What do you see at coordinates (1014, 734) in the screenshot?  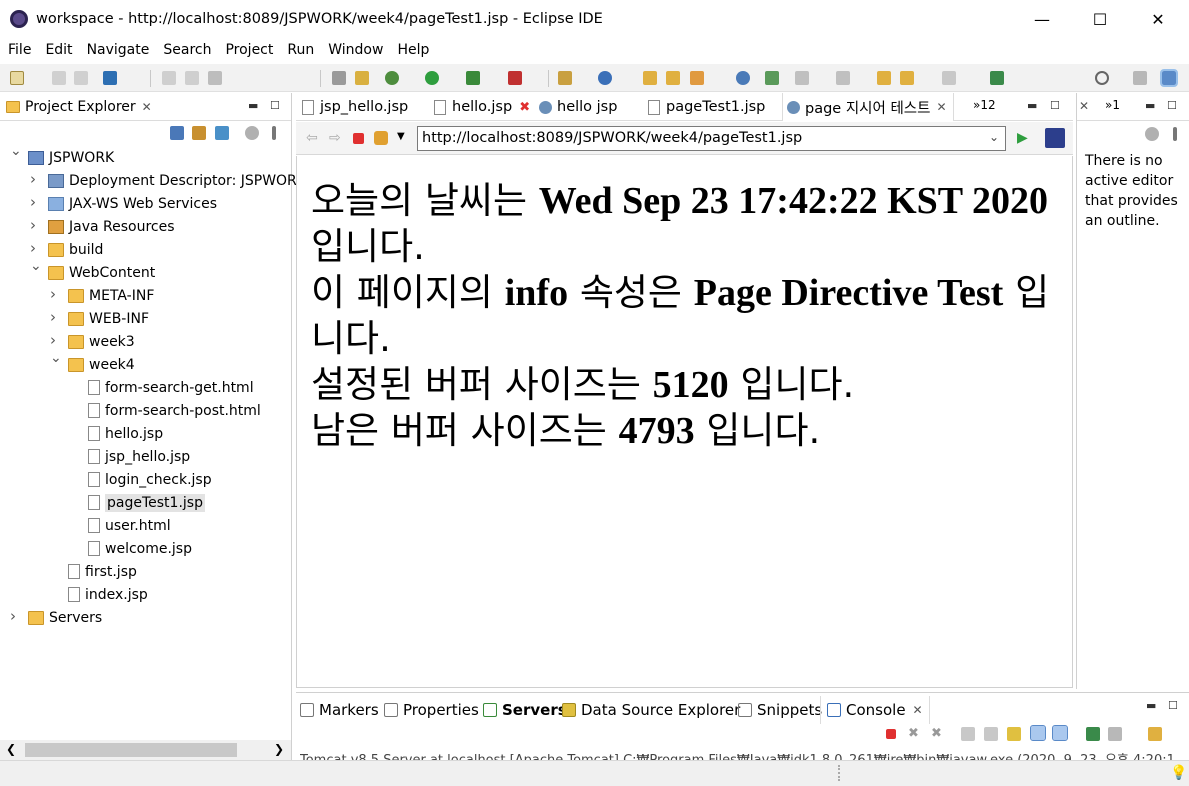 I see `word-wrap-icon` at bounding box center [1014, 734].